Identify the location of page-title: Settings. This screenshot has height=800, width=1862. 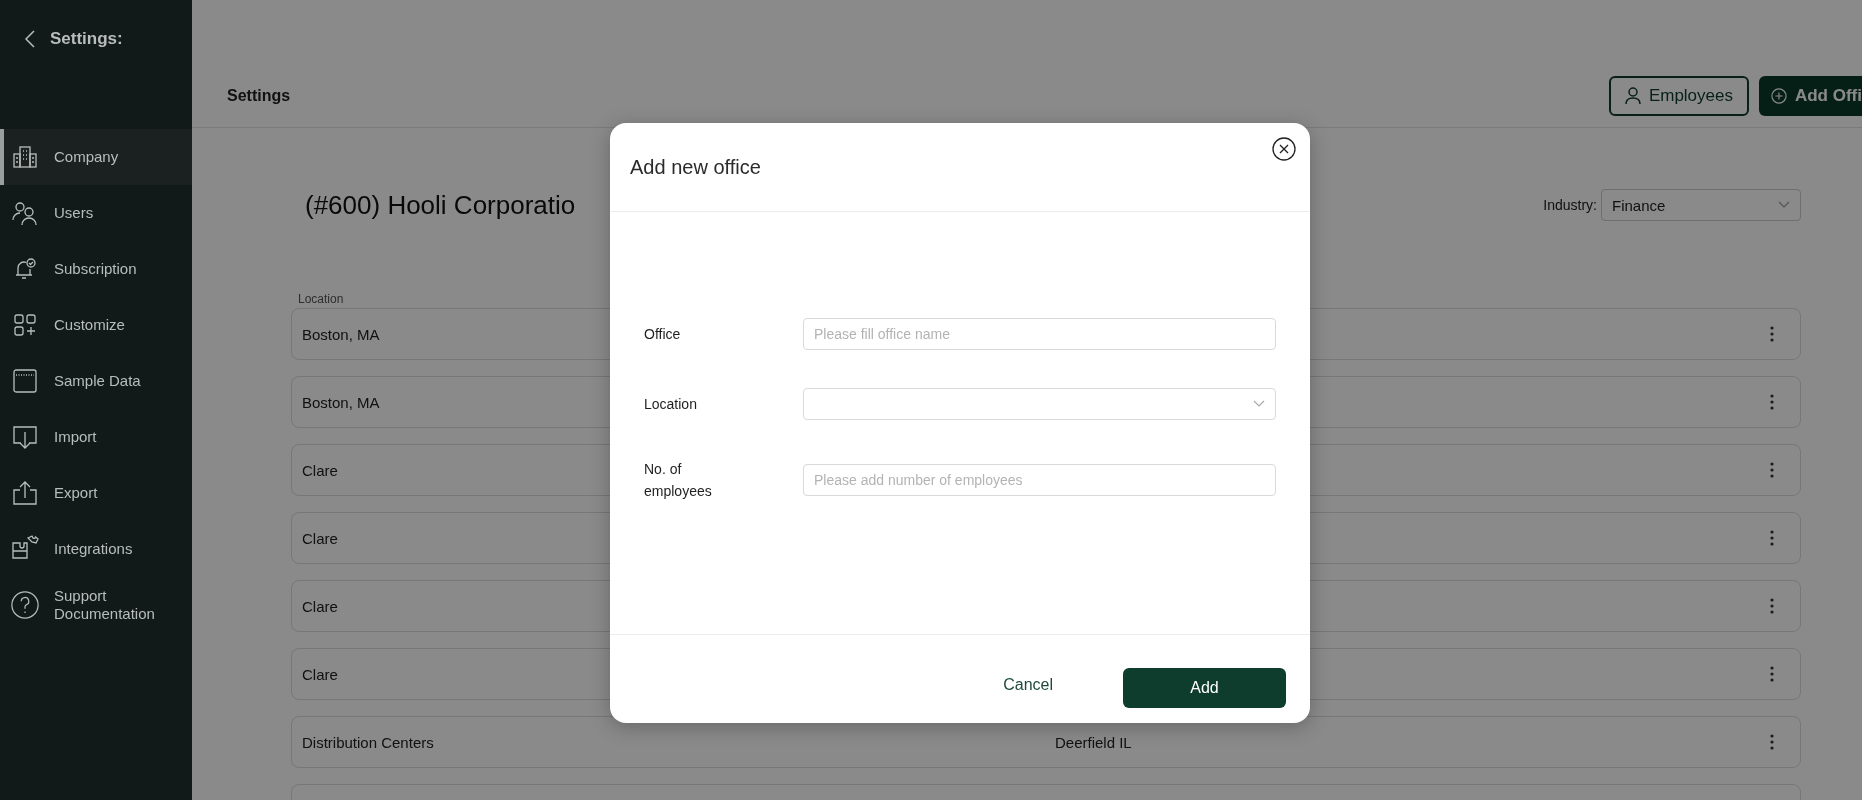
(259, 95).